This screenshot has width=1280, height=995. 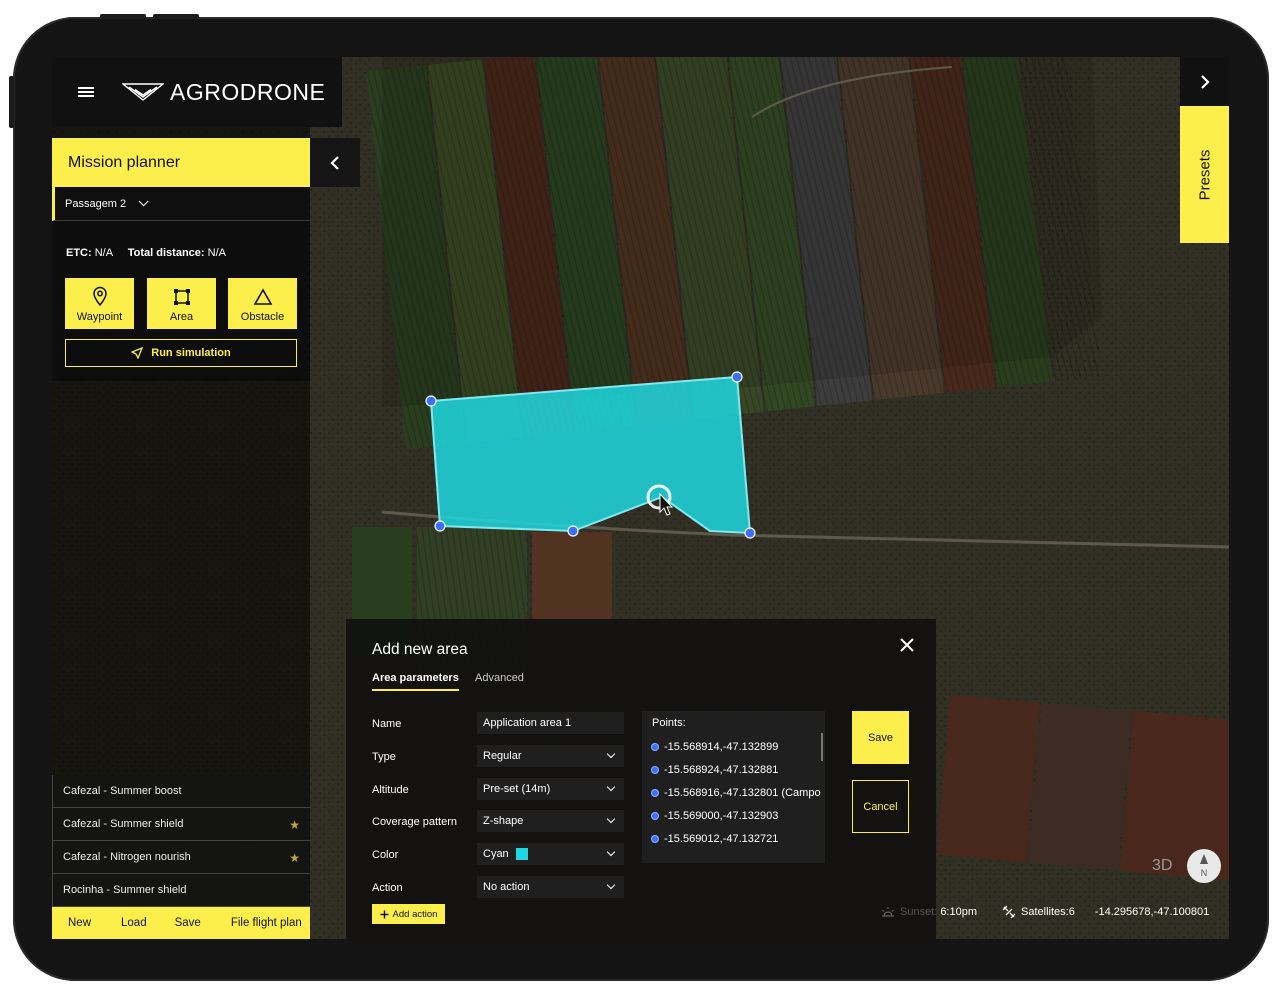 What do you see at coordinates (387, 724) in the screenshot?
I see `name-label: Name` at bounding box center [387, 724].